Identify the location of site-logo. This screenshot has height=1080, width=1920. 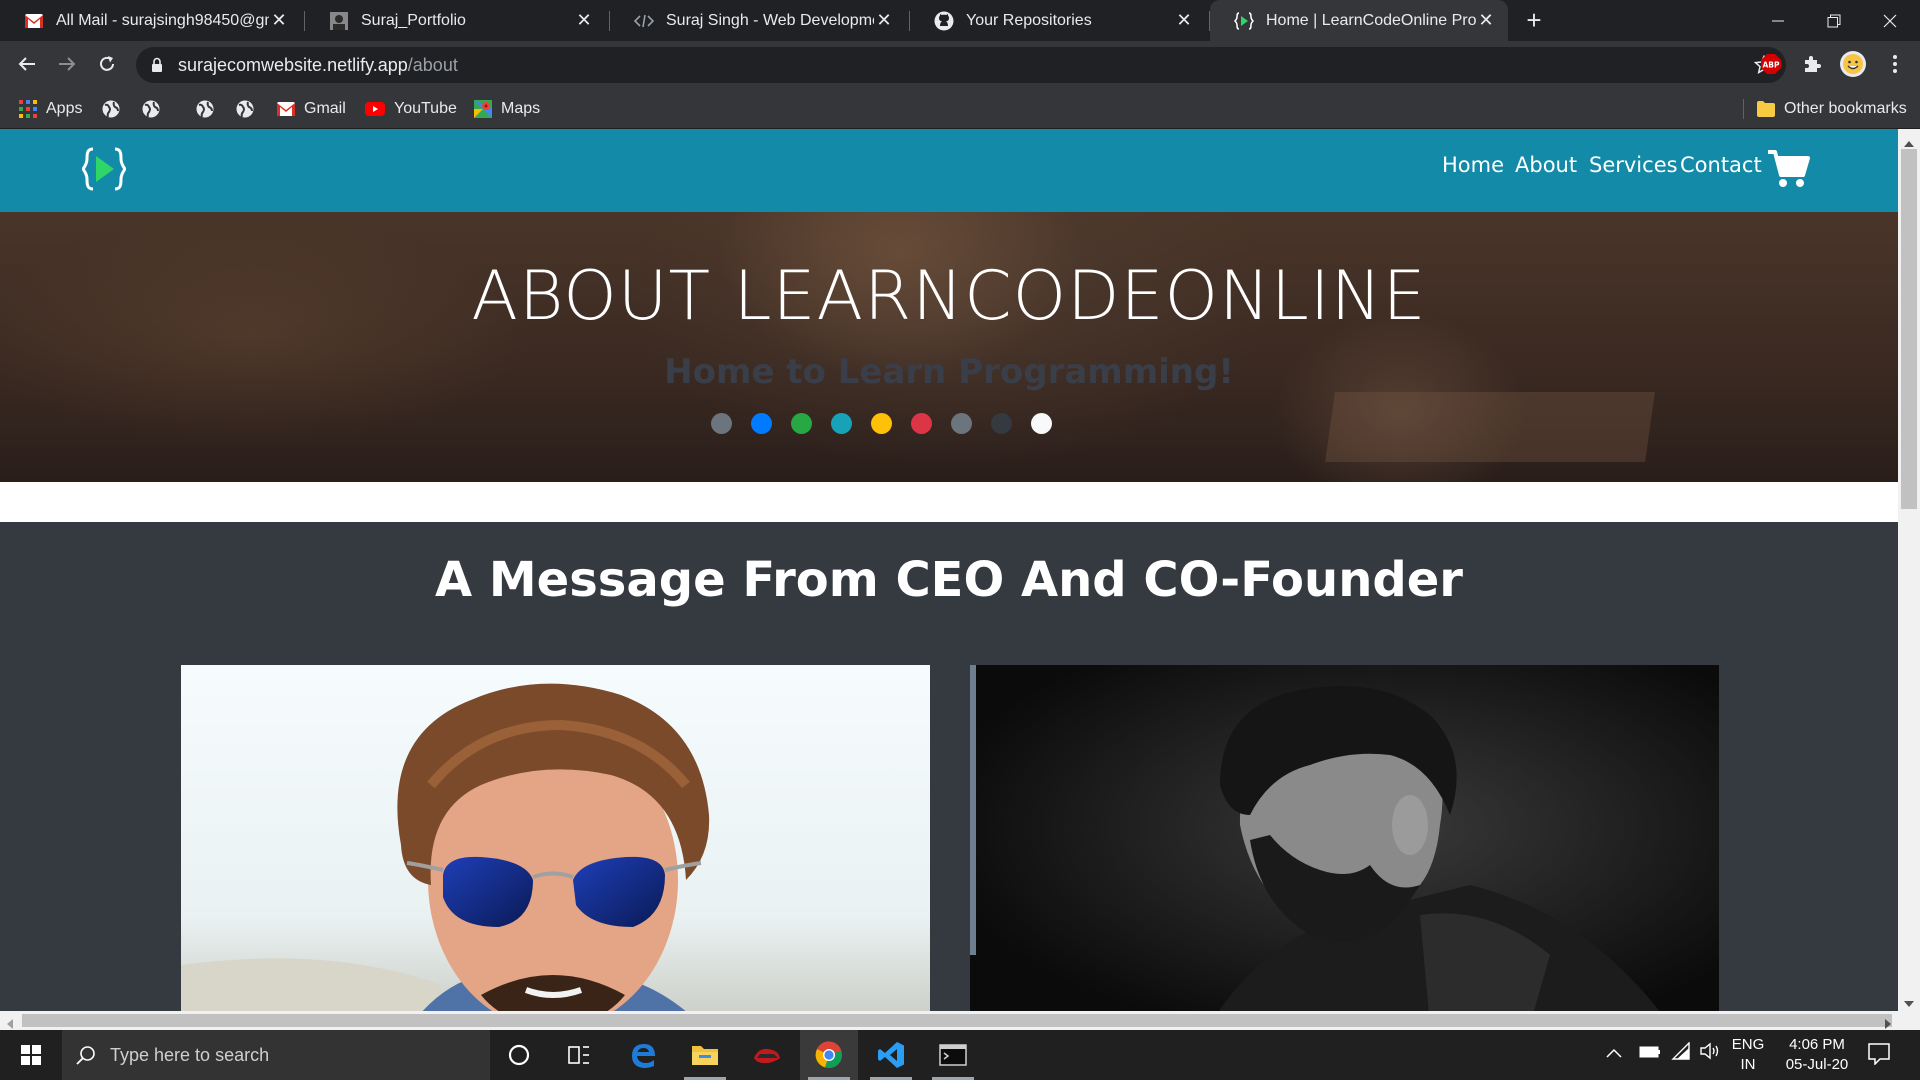
(104, 171).